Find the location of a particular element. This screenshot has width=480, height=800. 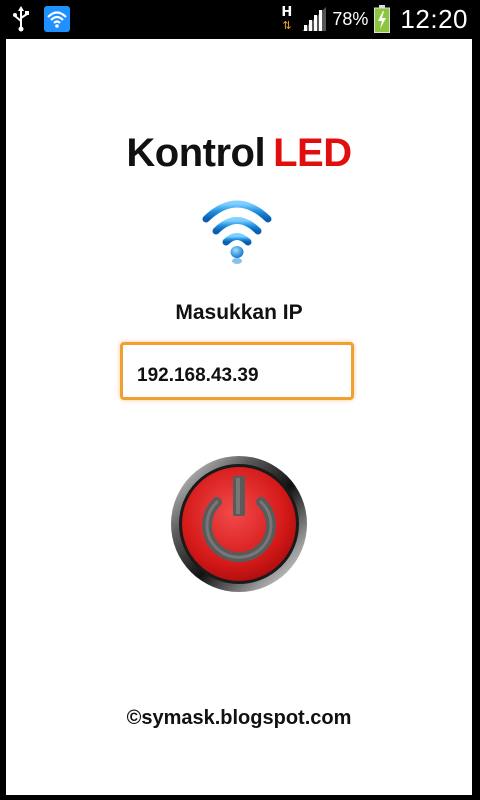

footer-credit: ©symask.blogspot.com is located at coordinates (239, 718).